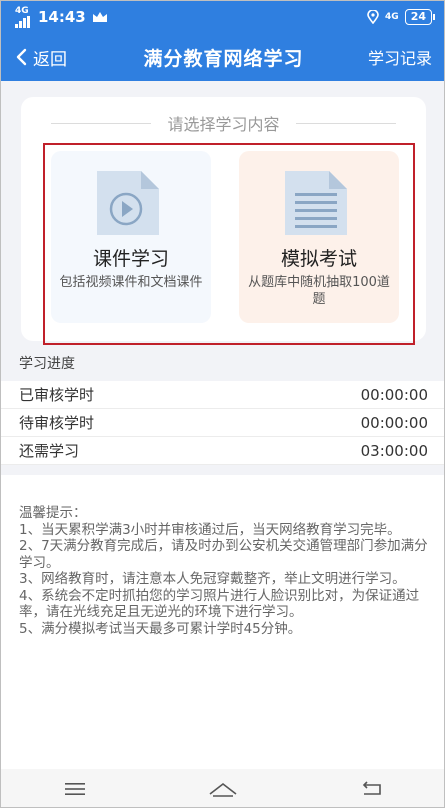 Image resolution: width=445 pixels, height=808 pixels. What do you see at coordinates (160, 628) in the screenshot?
I see `tip-item: 5、满分模拟考试当天最多可累计学时45分钟。` at bounding box center [160, 628].